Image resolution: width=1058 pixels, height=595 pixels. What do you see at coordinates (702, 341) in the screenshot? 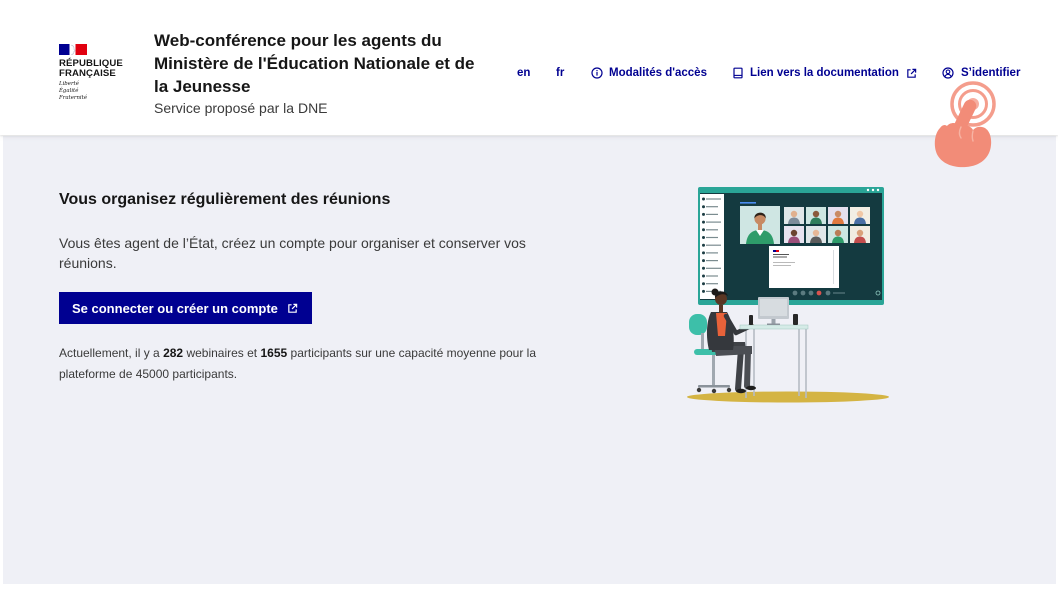
I see `chair-back-support` at bounding box center [702, 341].